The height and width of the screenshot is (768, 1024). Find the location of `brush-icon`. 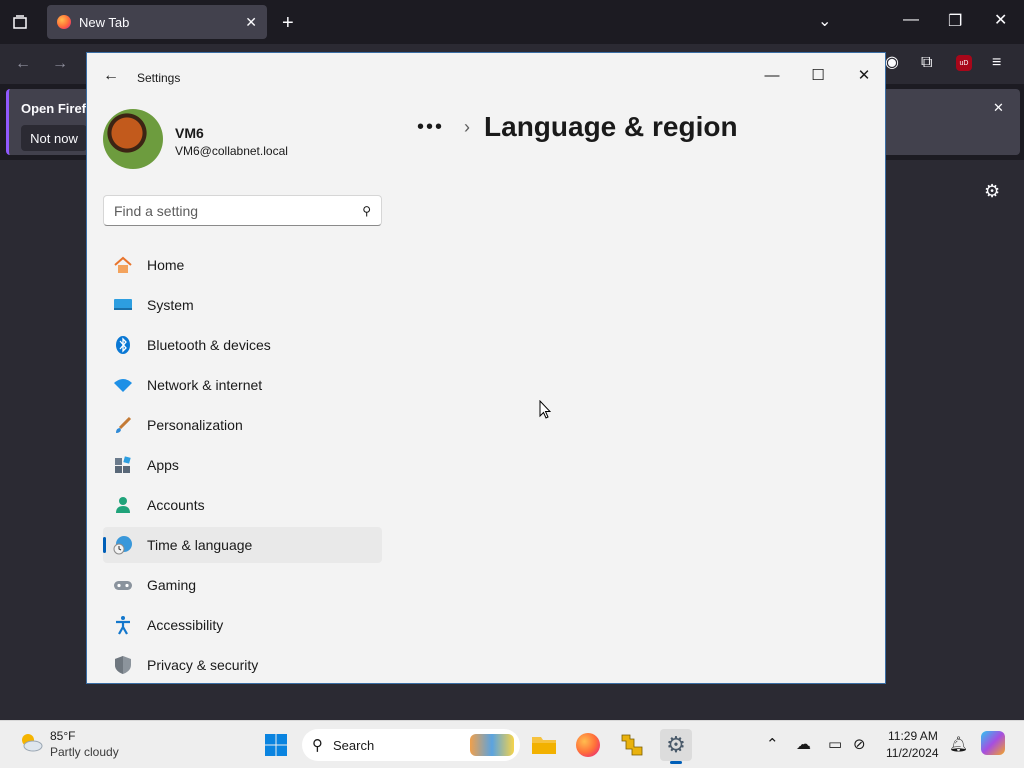

brush-icon is located at coordinates (123, 425).